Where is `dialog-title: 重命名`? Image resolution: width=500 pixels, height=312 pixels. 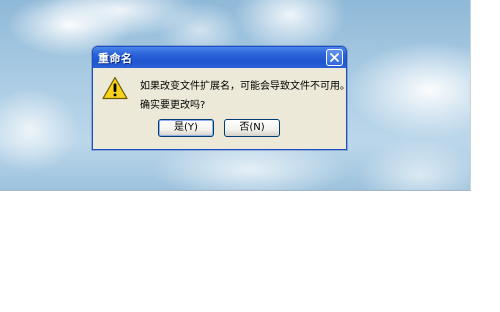
dialog-title: 重命名 is located at coordinates (115, 58).